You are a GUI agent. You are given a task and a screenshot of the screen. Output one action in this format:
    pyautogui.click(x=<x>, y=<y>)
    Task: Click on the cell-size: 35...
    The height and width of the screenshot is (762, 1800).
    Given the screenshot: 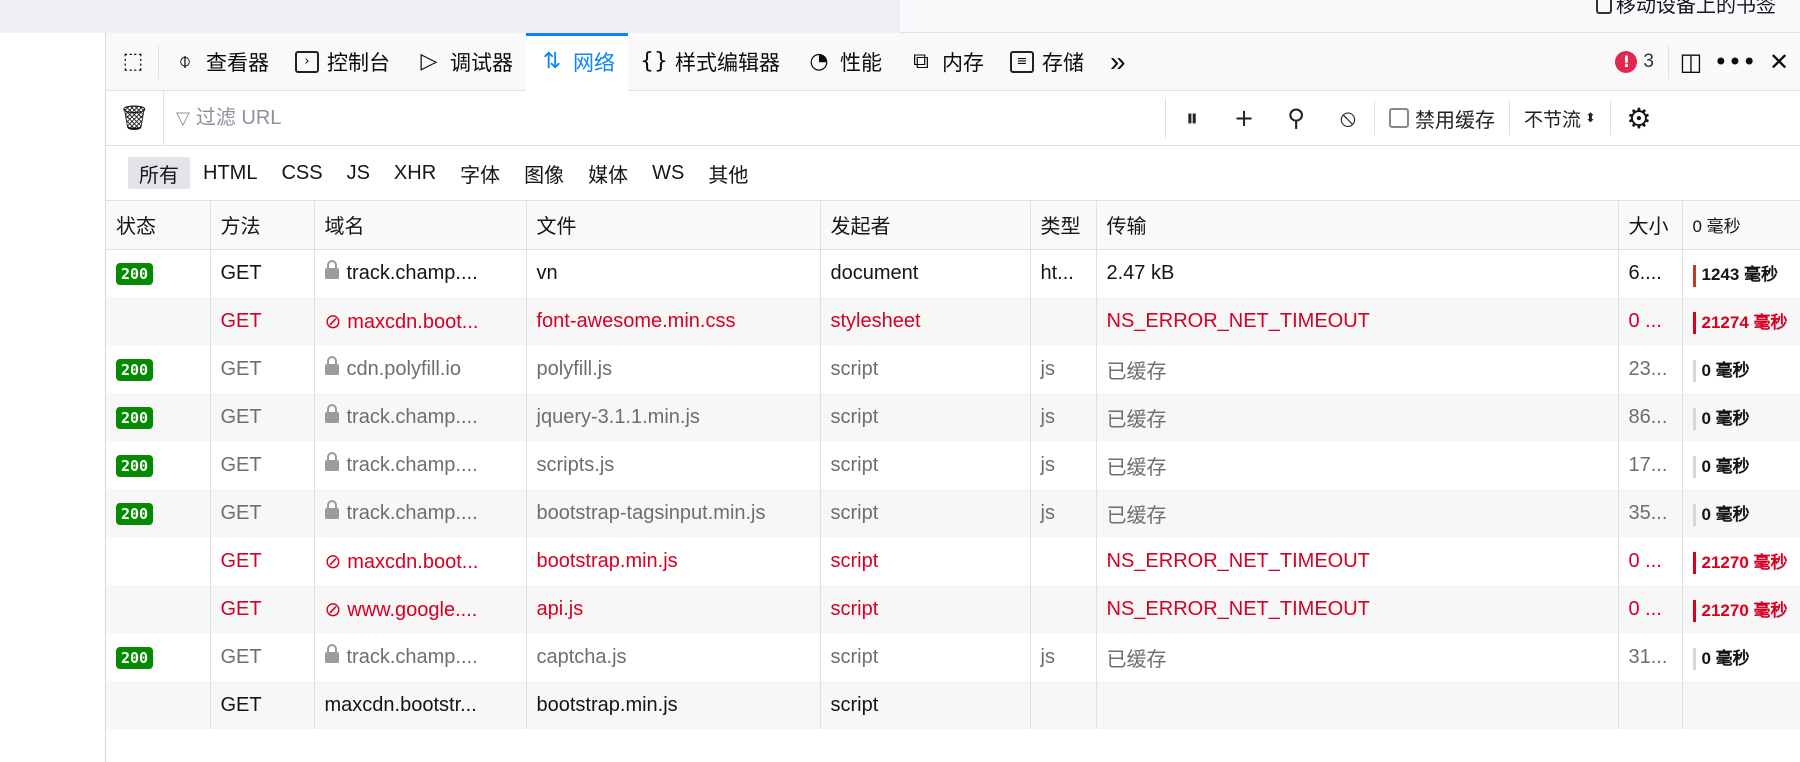 What is the action you would take?
    pyautogui.click(x=1650, y=513)
    